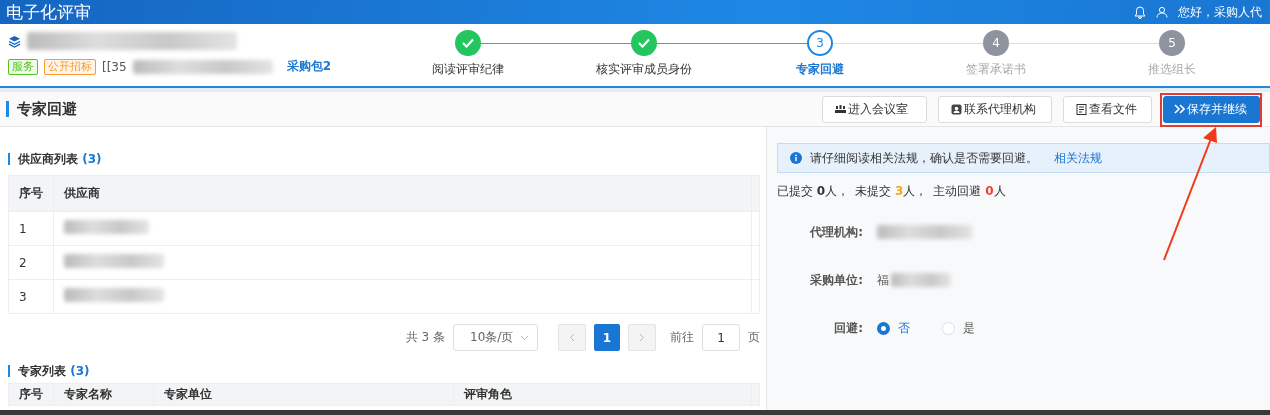 The image size is (1270, 415). I want to click on submission-stat: 主动回避 0人, so click(969, 191).